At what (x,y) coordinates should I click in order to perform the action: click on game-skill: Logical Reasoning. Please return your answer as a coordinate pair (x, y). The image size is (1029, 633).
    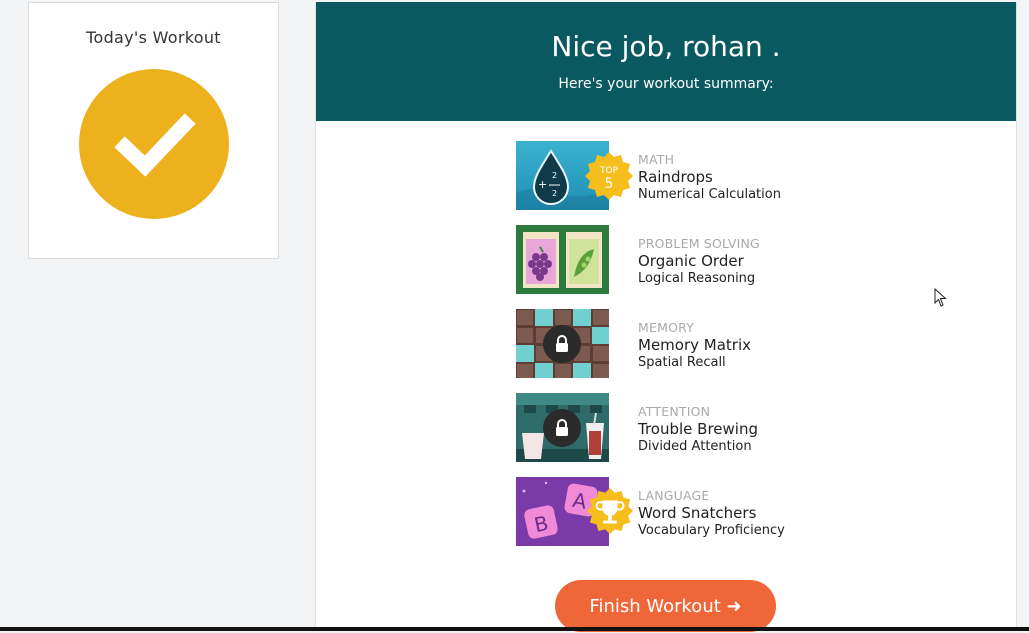
    Looking at the image, I should click on (697, 278).